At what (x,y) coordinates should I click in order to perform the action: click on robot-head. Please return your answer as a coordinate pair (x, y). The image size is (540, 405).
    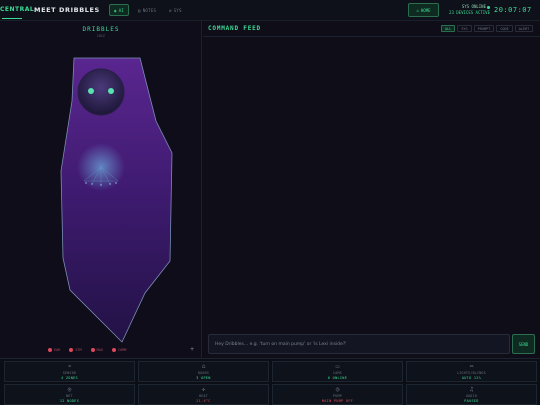
    Looking at the image, I should click on (101, 92).